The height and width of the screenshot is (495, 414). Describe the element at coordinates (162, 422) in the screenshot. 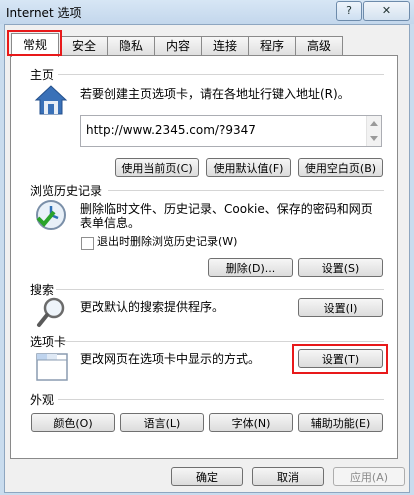

I see `languages-button: 语言(L)` at that location.